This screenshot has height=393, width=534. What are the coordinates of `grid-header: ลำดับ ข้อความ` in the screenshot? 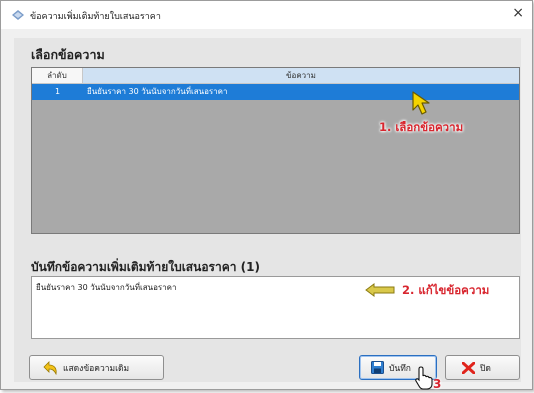 It's located at (275, 76).